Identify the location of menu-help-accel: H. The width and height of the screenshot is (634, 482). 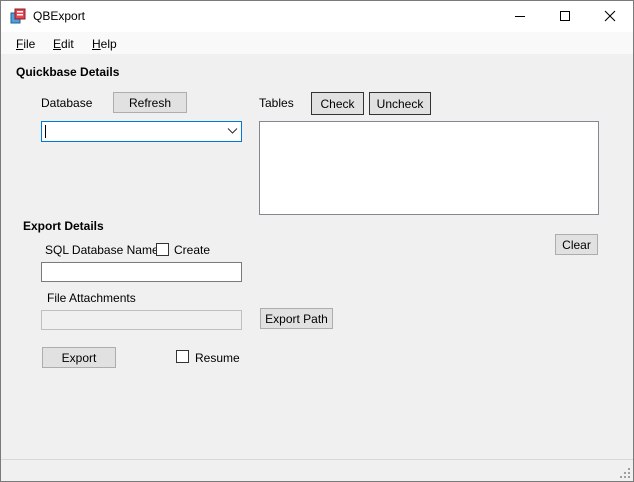
(96, 44).